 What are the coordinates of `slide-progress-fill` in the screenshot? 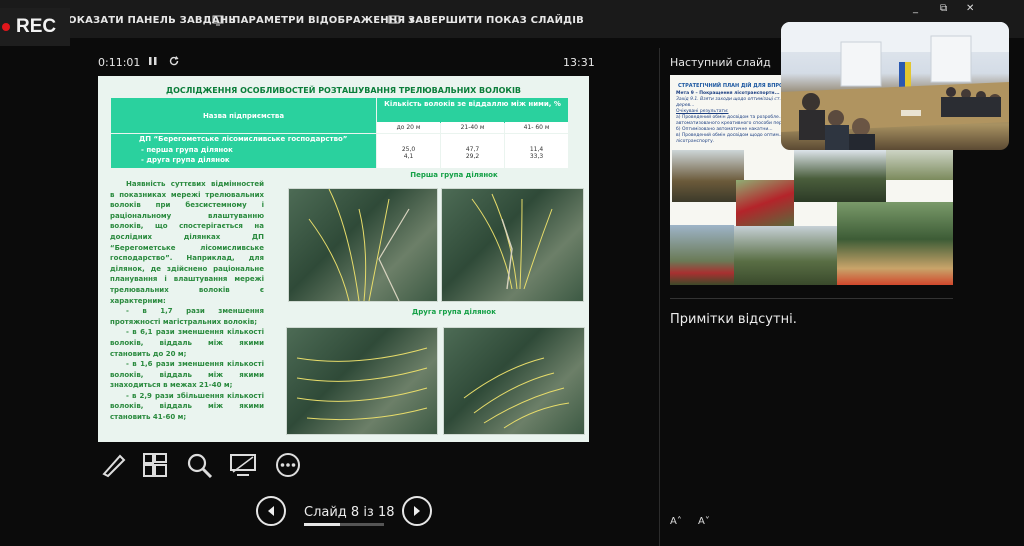 It's located at (322, 524).